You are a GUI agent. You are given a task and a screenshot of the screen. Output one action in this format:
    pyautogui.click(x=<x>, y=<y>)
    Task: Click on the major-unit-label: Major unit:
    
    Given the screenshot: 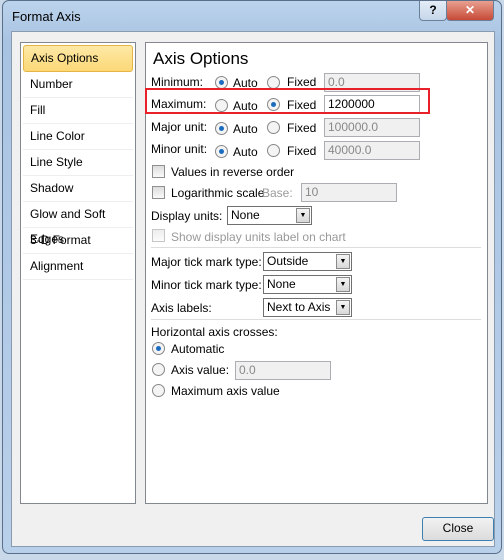 What is the action you would take?
    pyautogui.click(x=179, y=127)
    